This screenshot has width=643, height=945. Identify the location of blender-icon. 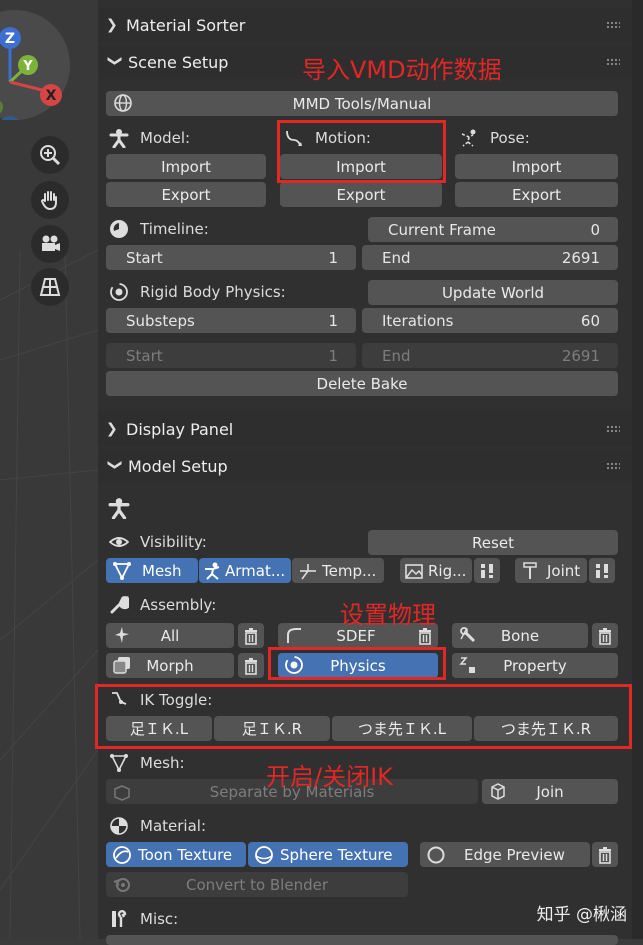
(122, 884).